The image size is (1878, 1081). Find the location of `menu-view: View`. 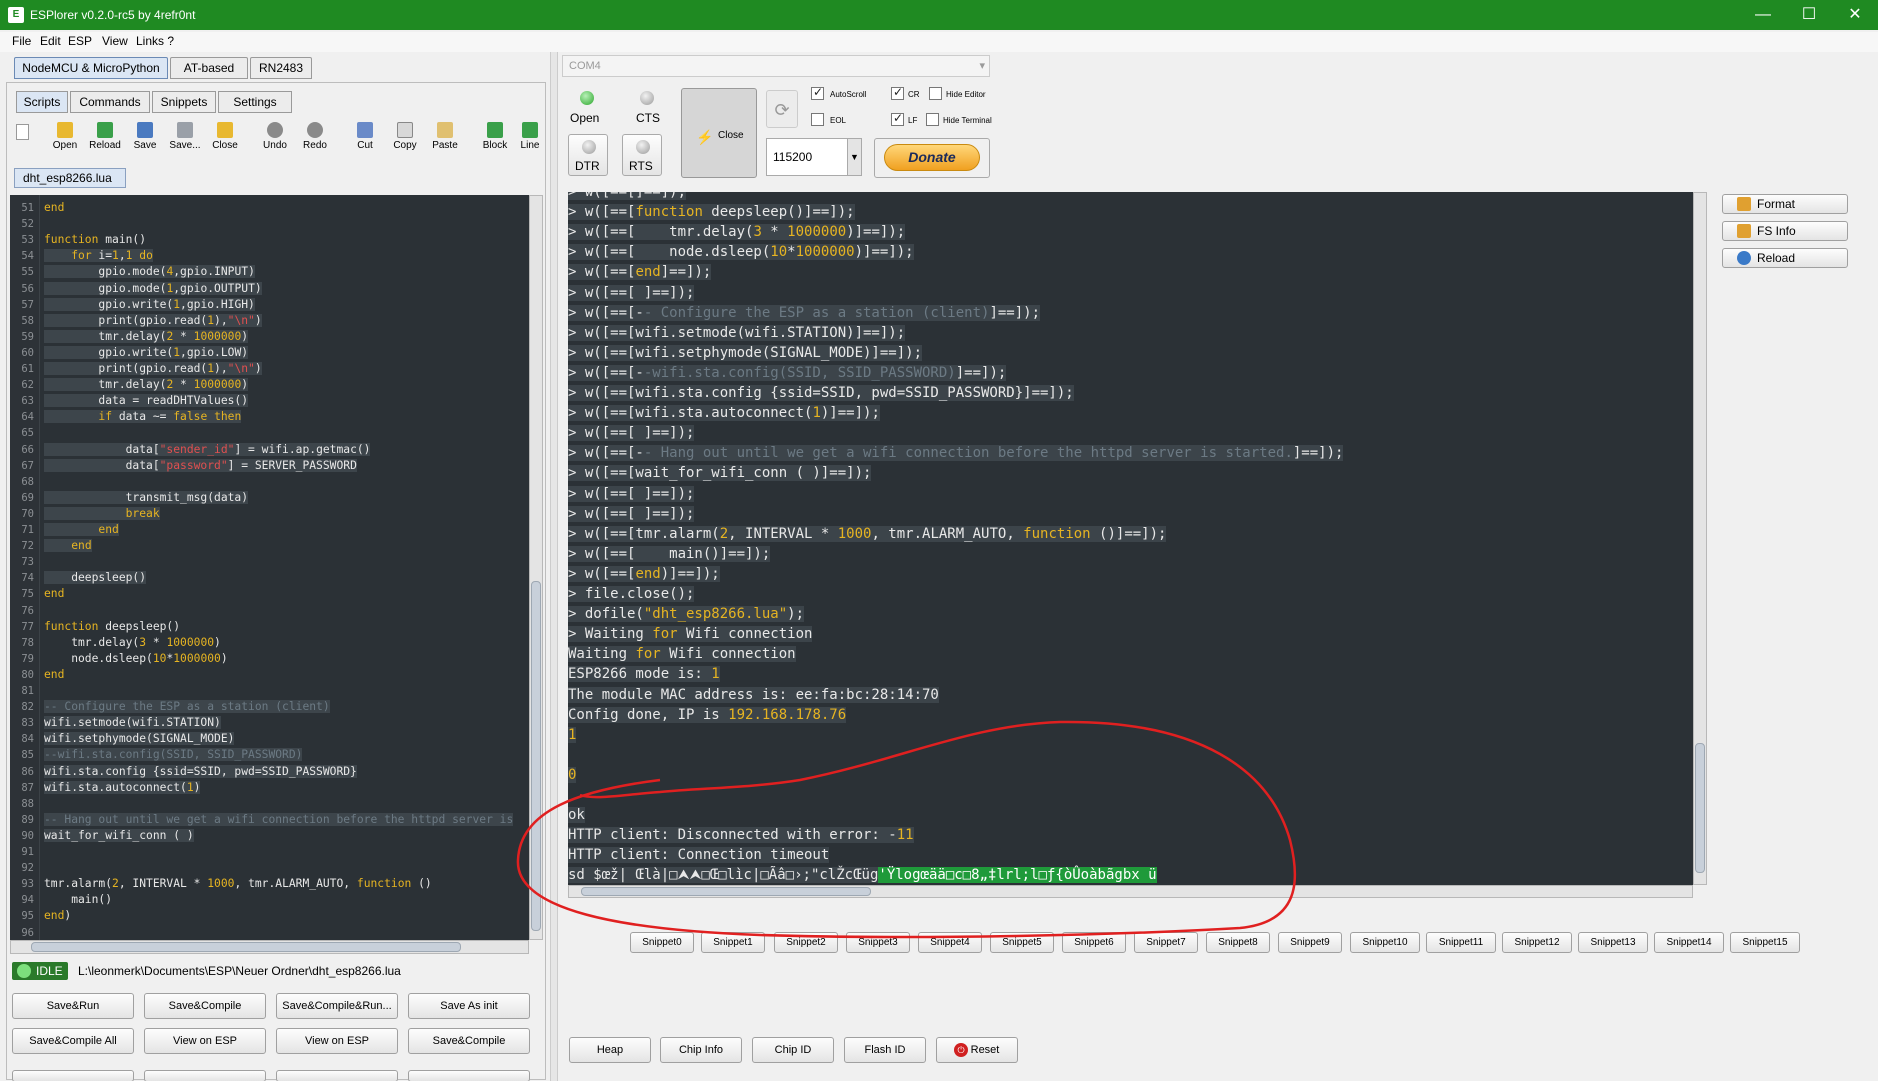

menu-view: View is located at coordinates (115, 41).